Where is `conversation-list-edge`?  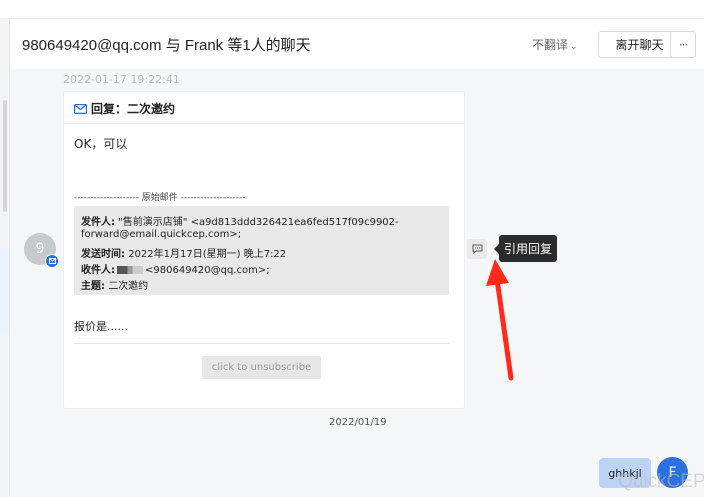 conversation-list-edge is located at coordinates (5, 257).